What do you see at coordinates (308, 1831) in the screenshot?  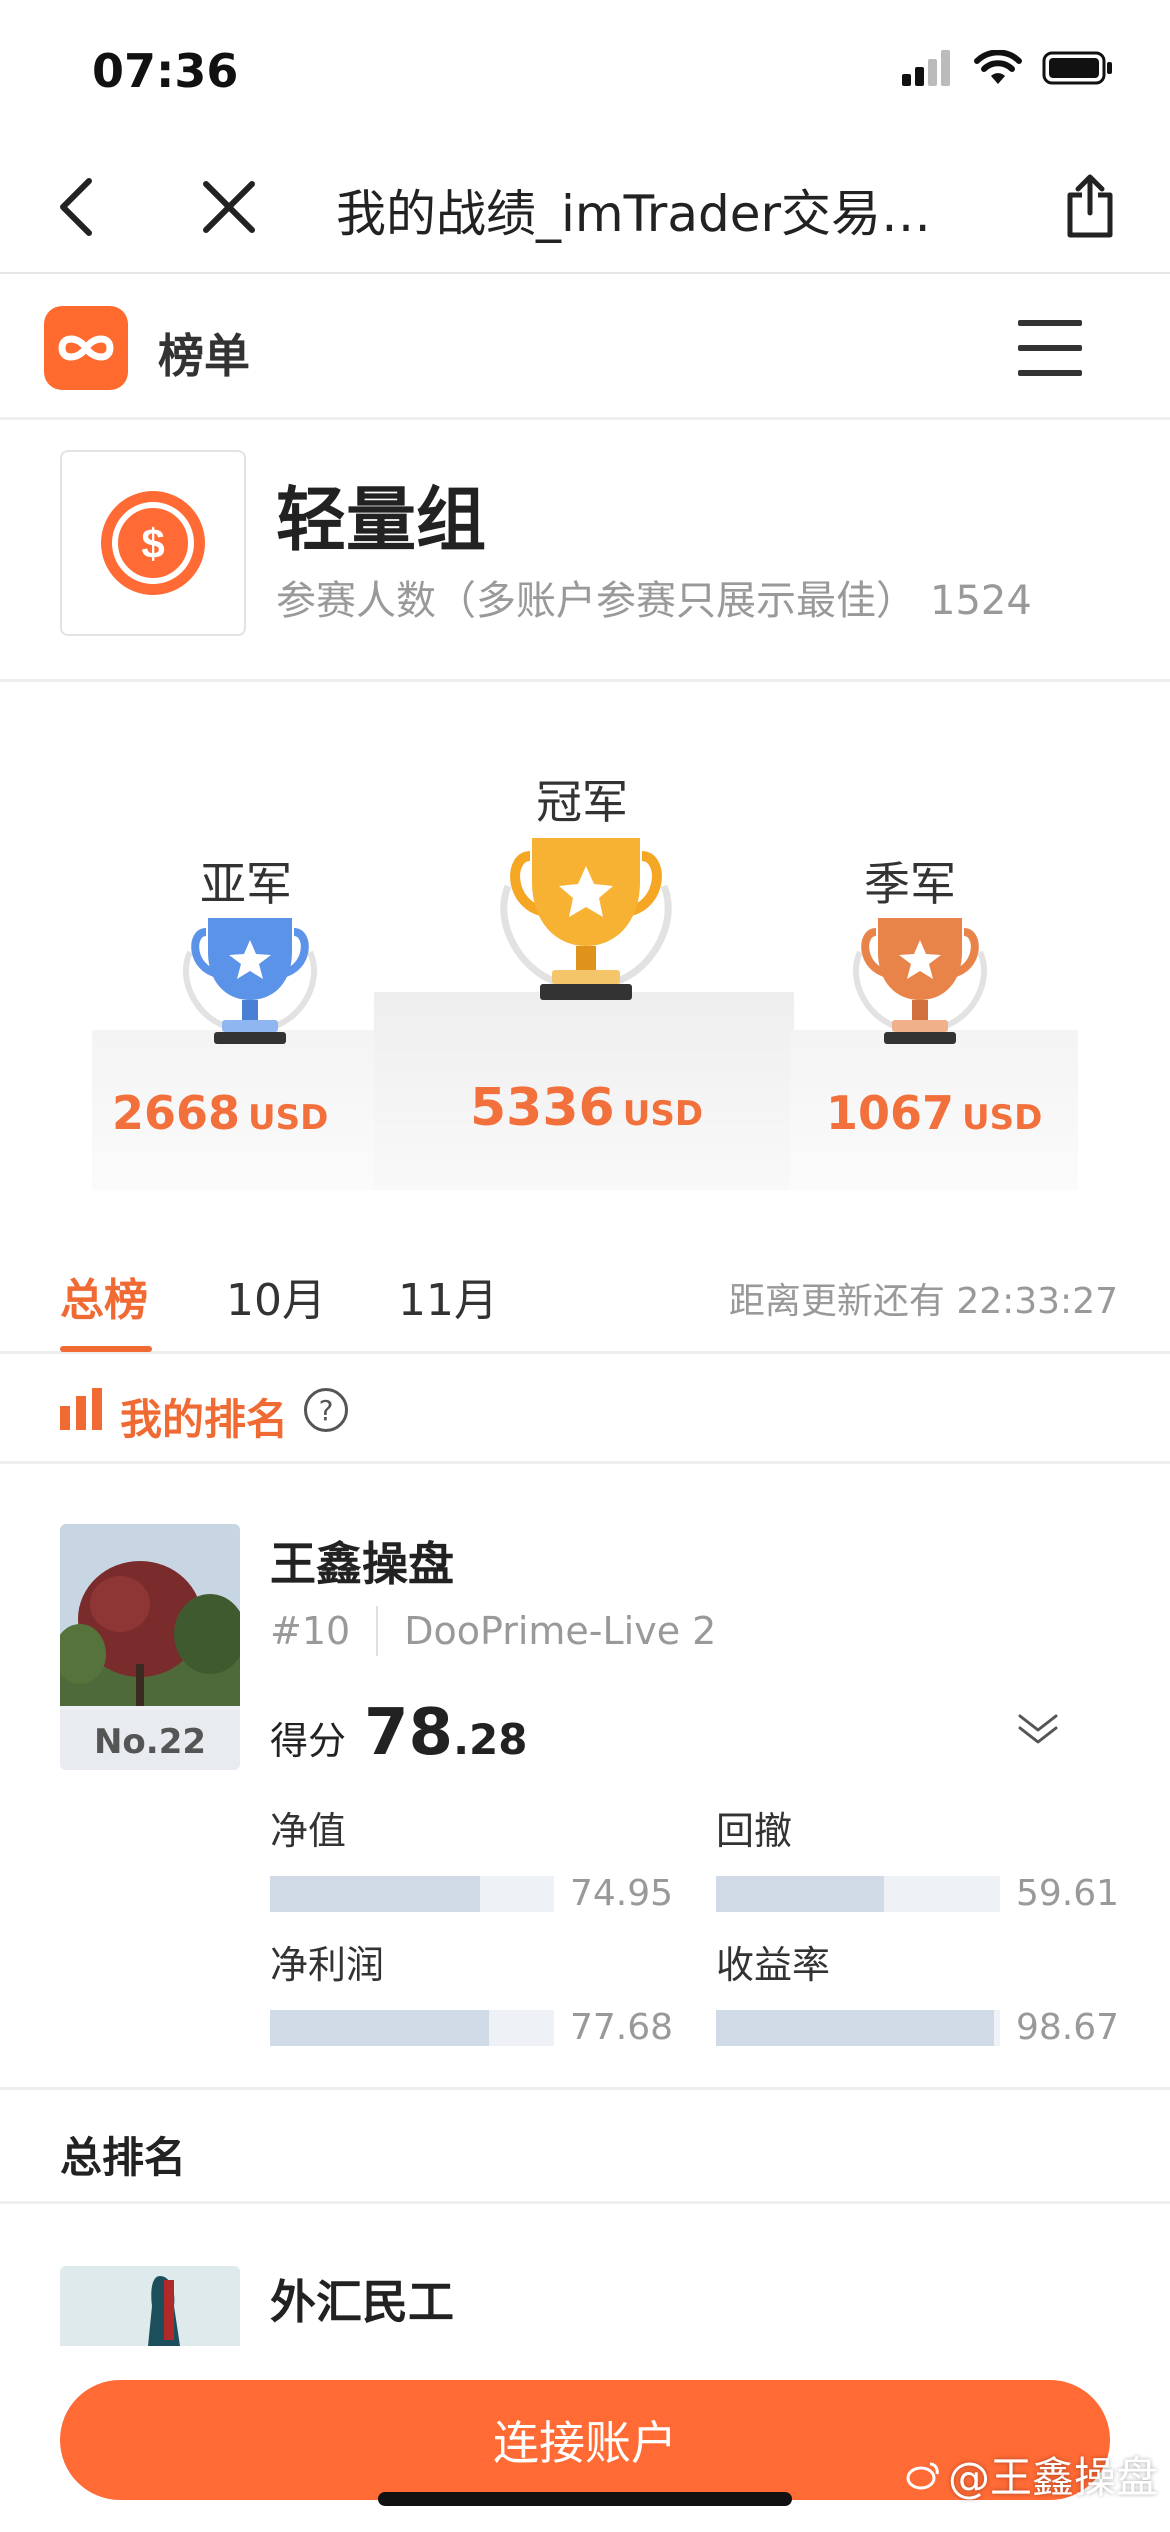 I see `metric-label: 净值` at bounding box center [308, 1831].